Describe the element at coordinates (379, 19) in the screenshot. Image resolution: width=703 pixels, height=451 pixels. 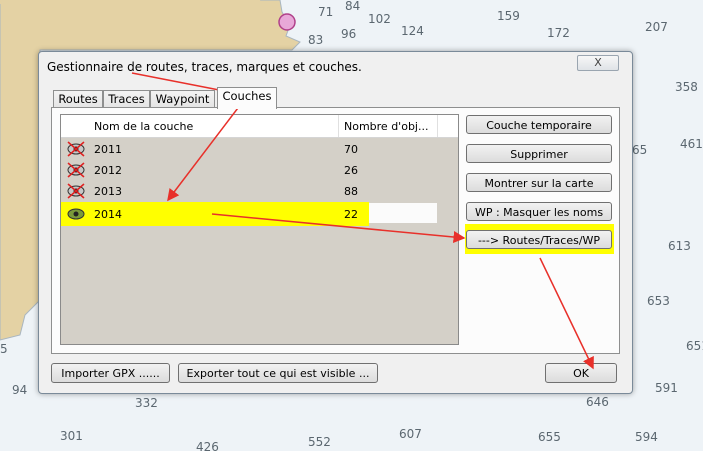
I see `depth-label: 102` at that location.